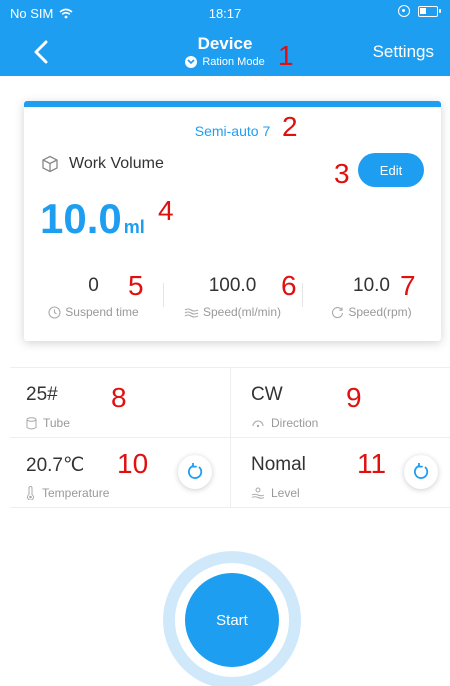  What do you see at coordinates (42, 394) in the screenshot?
I see `tube-value: 25#` at bounding box center [42, 394].